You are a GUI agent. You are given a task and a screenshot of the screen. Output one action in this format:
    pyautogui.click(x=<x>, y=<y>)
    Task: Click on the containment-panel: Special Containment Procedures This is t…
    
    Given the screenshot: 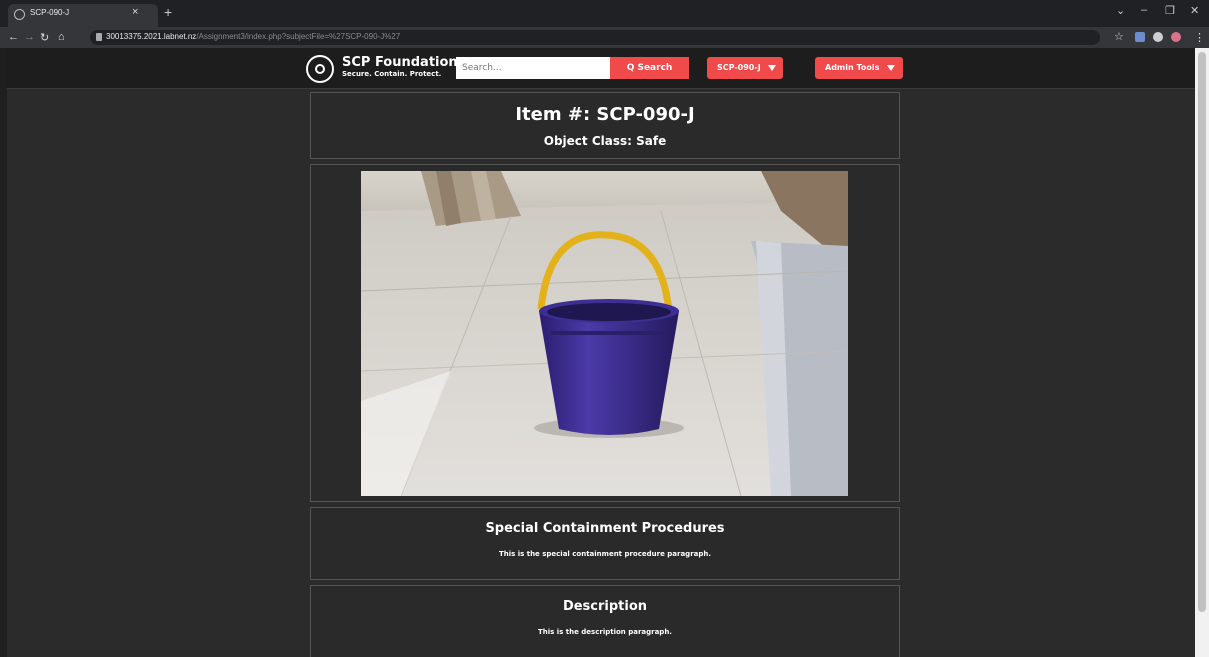 What is the action you would take?
    pyautogui.click(x=605, y=543)
    